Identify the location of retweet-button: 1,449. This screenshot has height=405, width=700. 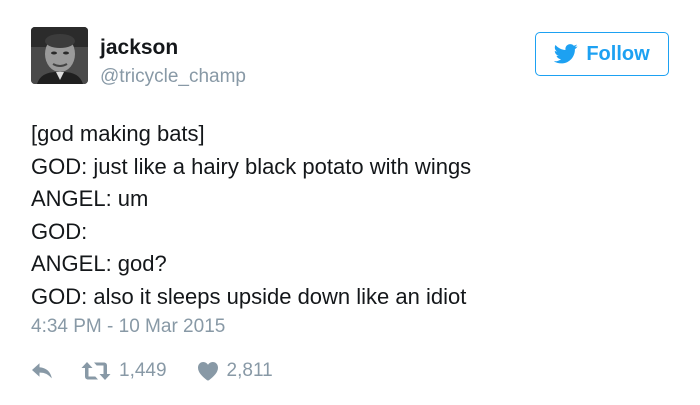
(124, 371).